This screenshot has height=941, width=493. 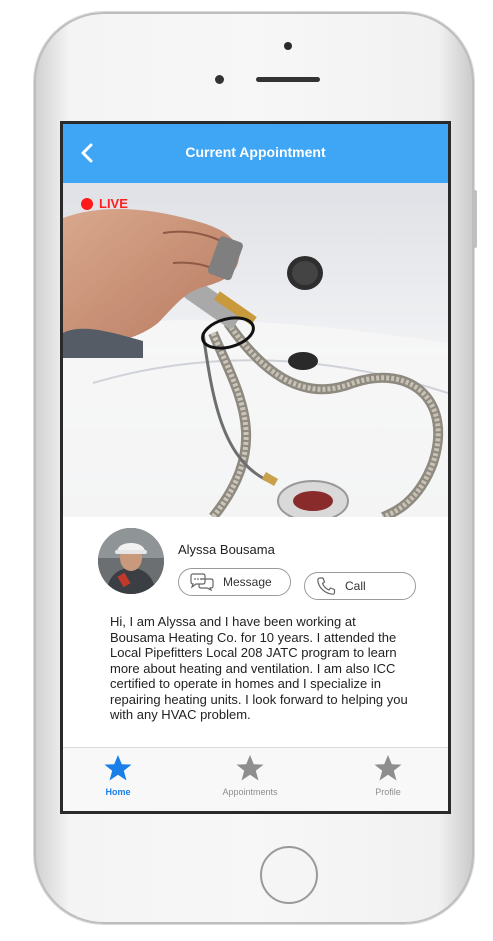 I want to click on navigation-bar: Current Appointment, so click(x=255, y=153).